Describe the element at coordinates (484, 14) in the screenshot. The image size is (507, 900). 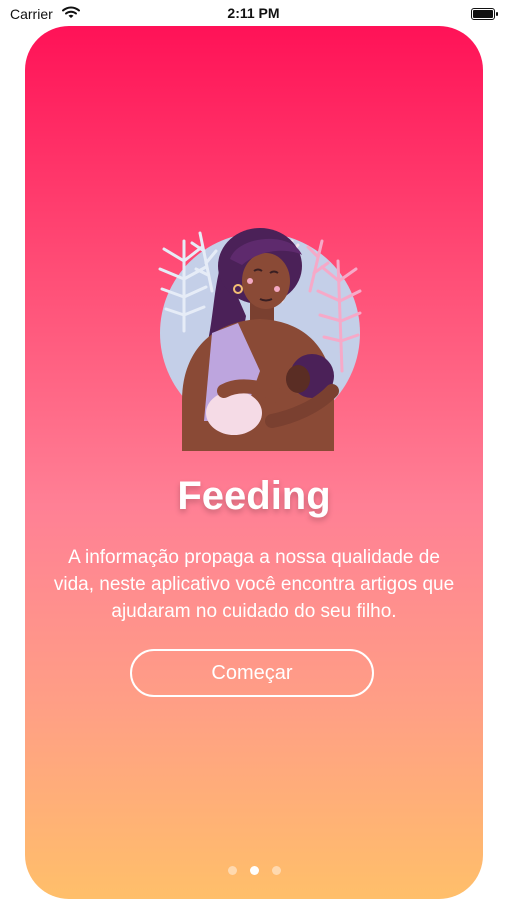
I see `battery-icon` at that location.